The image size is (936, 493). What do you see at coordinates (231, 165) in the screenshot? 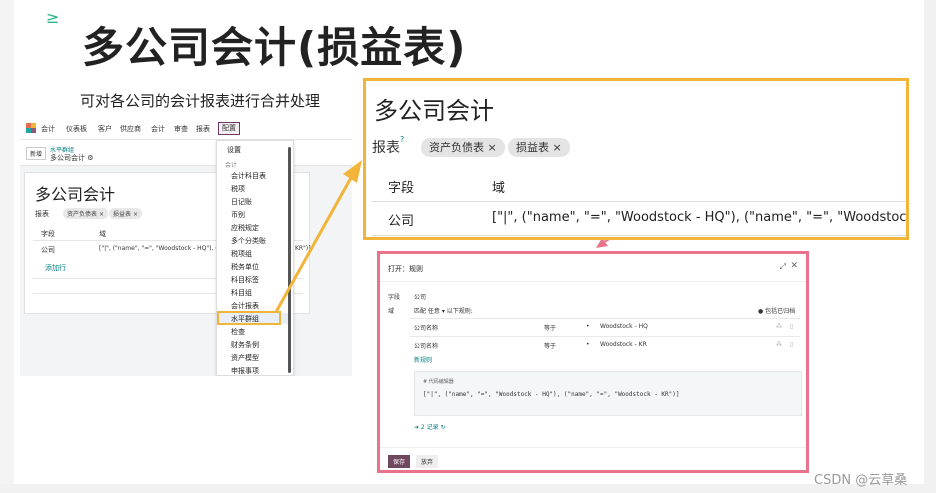
I see `menu-section-accounting: 会计` at bounding box center [231, 165].